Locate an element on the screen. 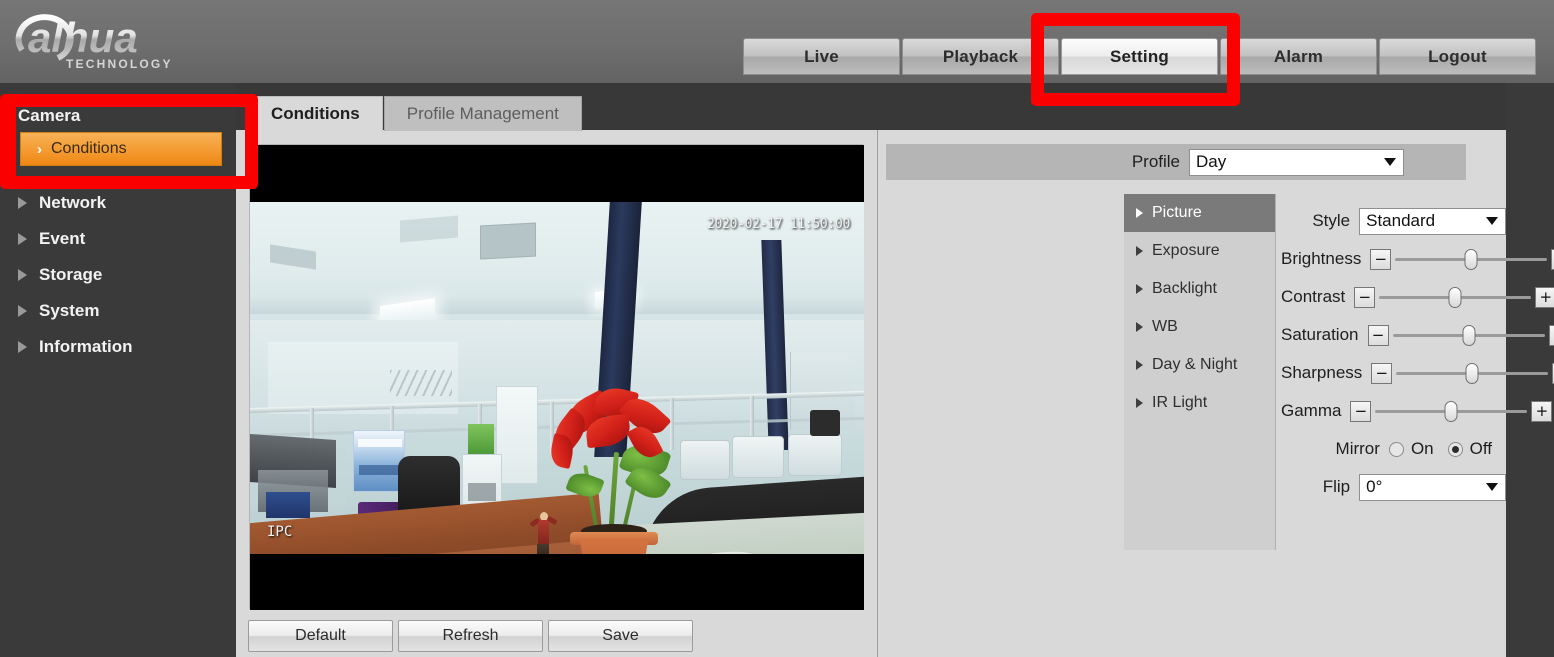 The width and height of the screenshot is (1554, 657). save-button: Save is located at coordinates (620, 636).